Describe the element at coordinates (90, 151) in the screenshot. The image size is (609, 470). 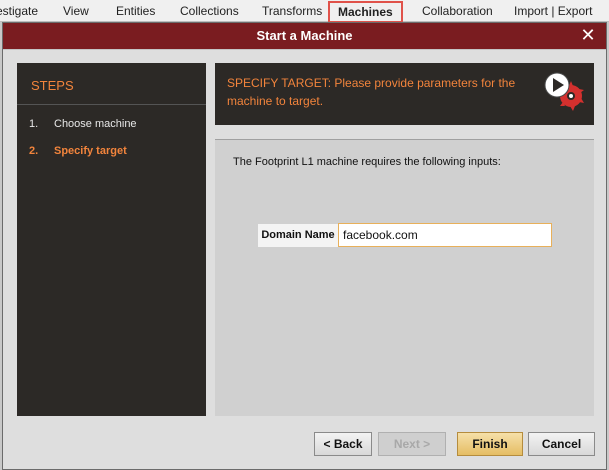
I see `step-label: Specify target` at that location.